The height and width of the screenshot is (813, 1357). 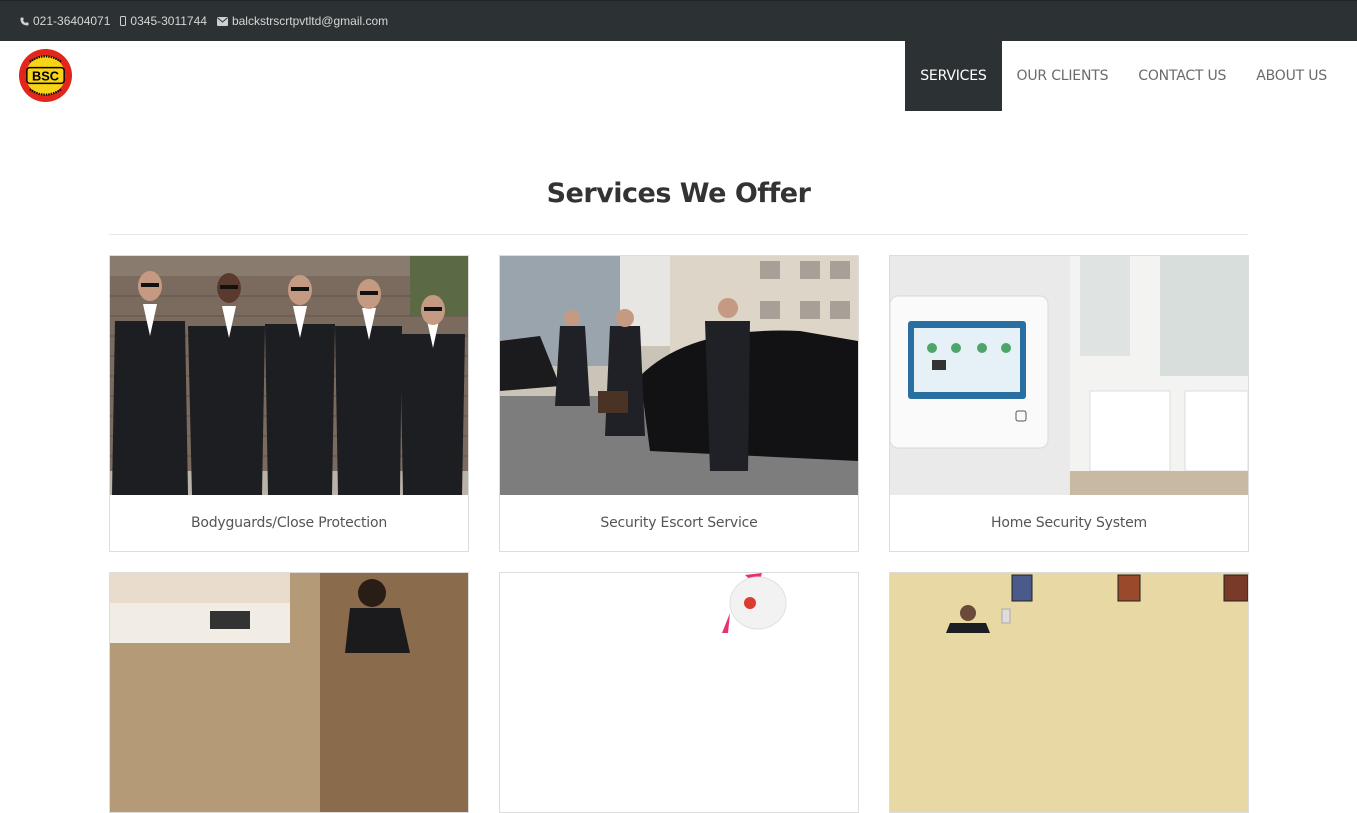 I want to click on envelope-icon, so click(x=222, y=21).